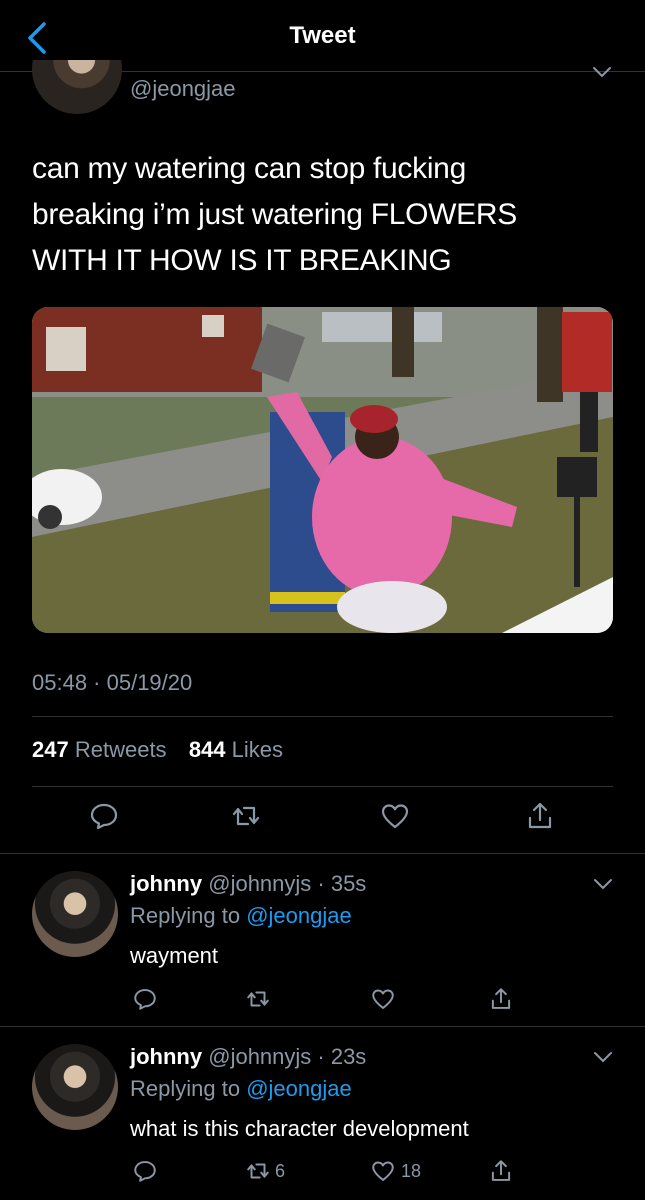 The width and height of the screenshot is (645, 1200). What do you see at coordinates (322, 35) in the screenshot?
I see `page-title: Tweet` at bounding box center [322, 35].